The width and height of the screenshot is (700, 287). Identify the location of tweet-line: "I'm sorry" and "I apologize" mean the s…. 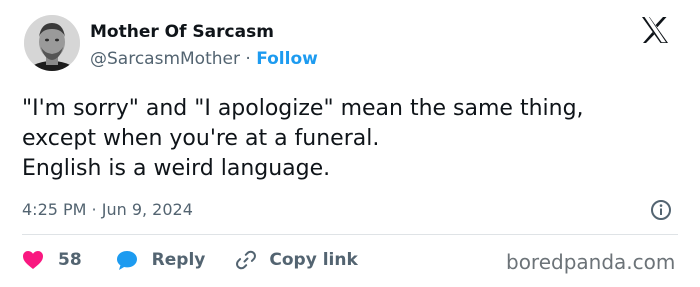
(303, 108).